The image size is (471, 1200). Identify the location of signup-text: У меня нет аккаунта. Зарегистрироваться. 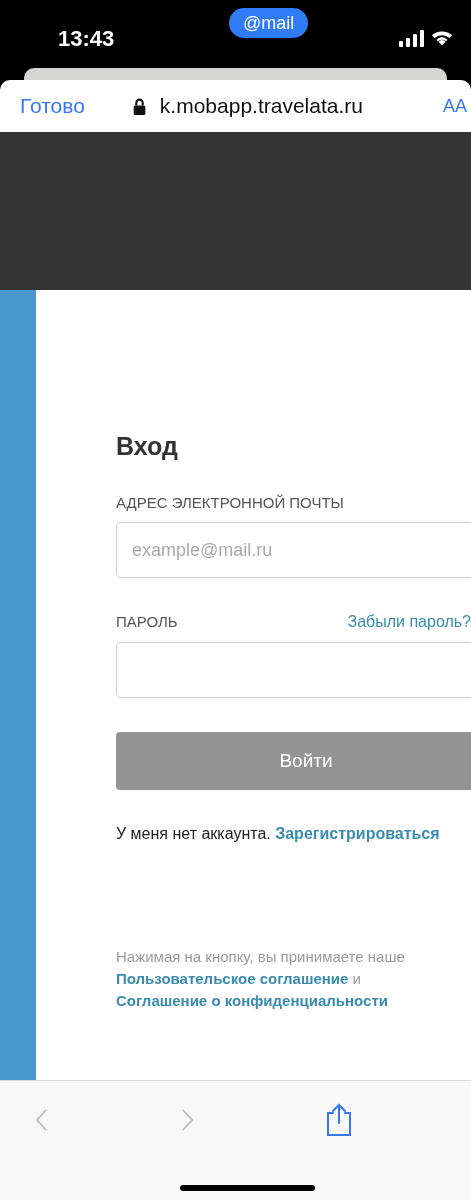
(278, 834).